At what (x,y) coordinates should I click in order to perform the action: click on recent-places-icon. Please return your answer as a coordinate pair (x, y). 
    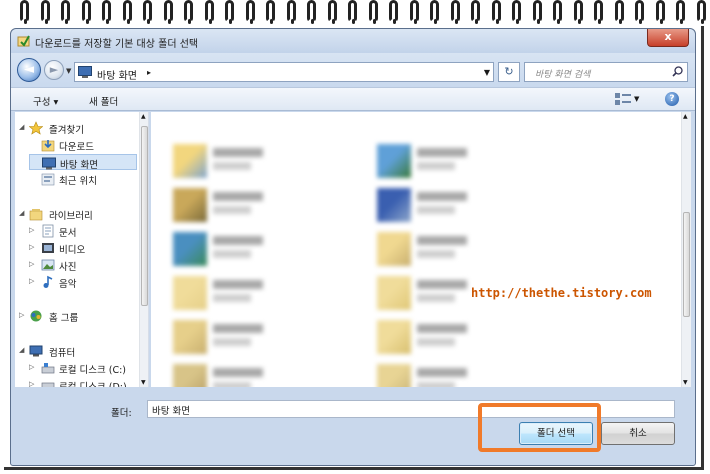
    Looking at the image, I should click on (48, 179).